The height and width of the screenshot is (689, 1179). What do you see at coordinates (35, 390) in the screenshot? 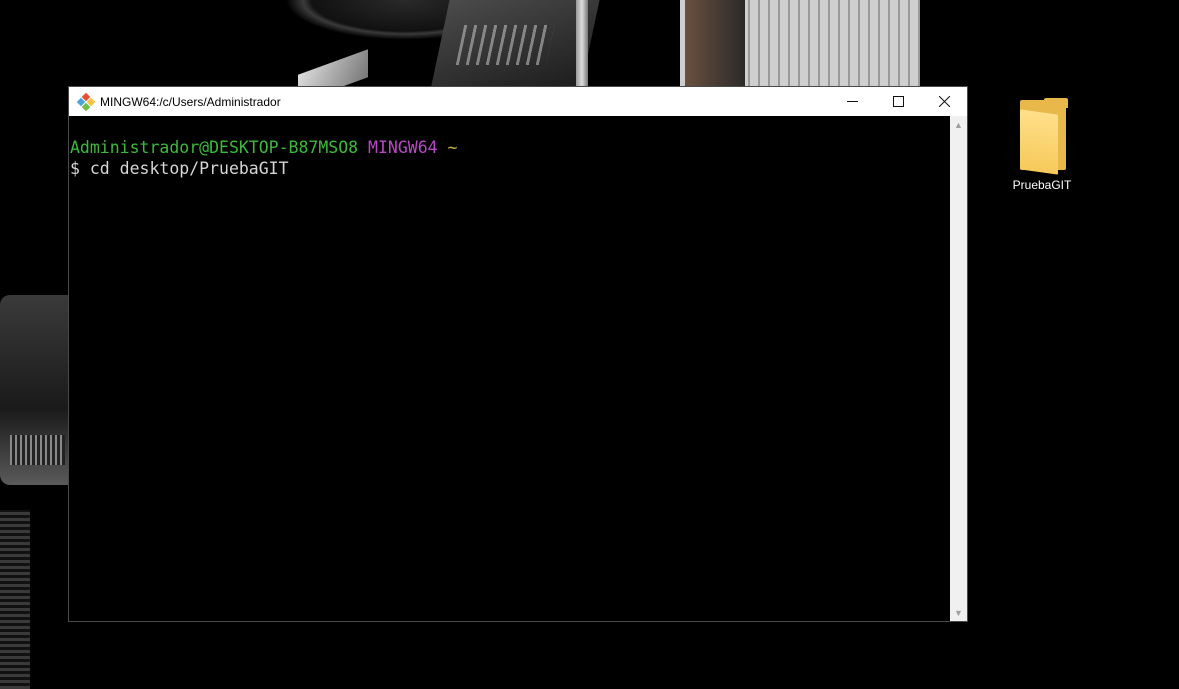
I see `wallpaper-case-part` at bounding box center [35, 390].